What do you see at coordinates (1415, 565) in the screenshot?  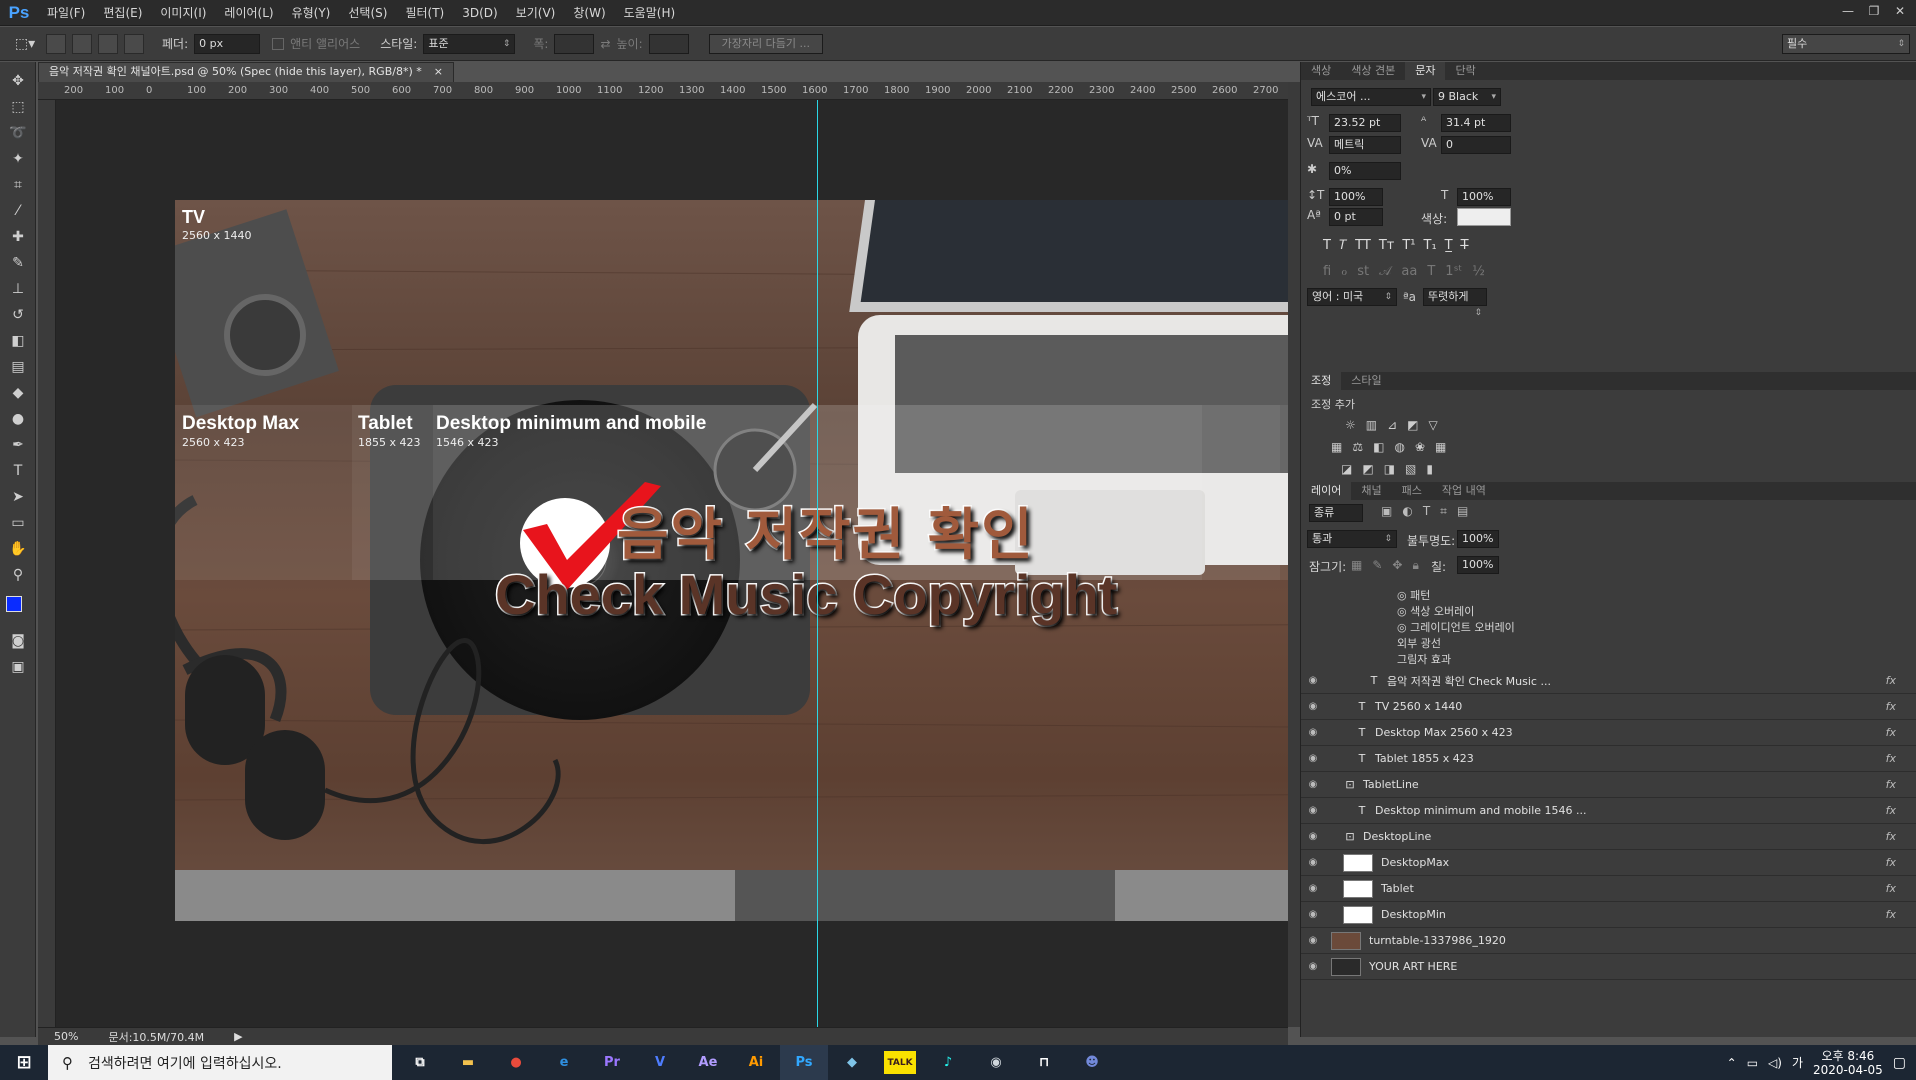 I see `lock-all-icon: 🔒︎` at bounding box center [1415, 565].